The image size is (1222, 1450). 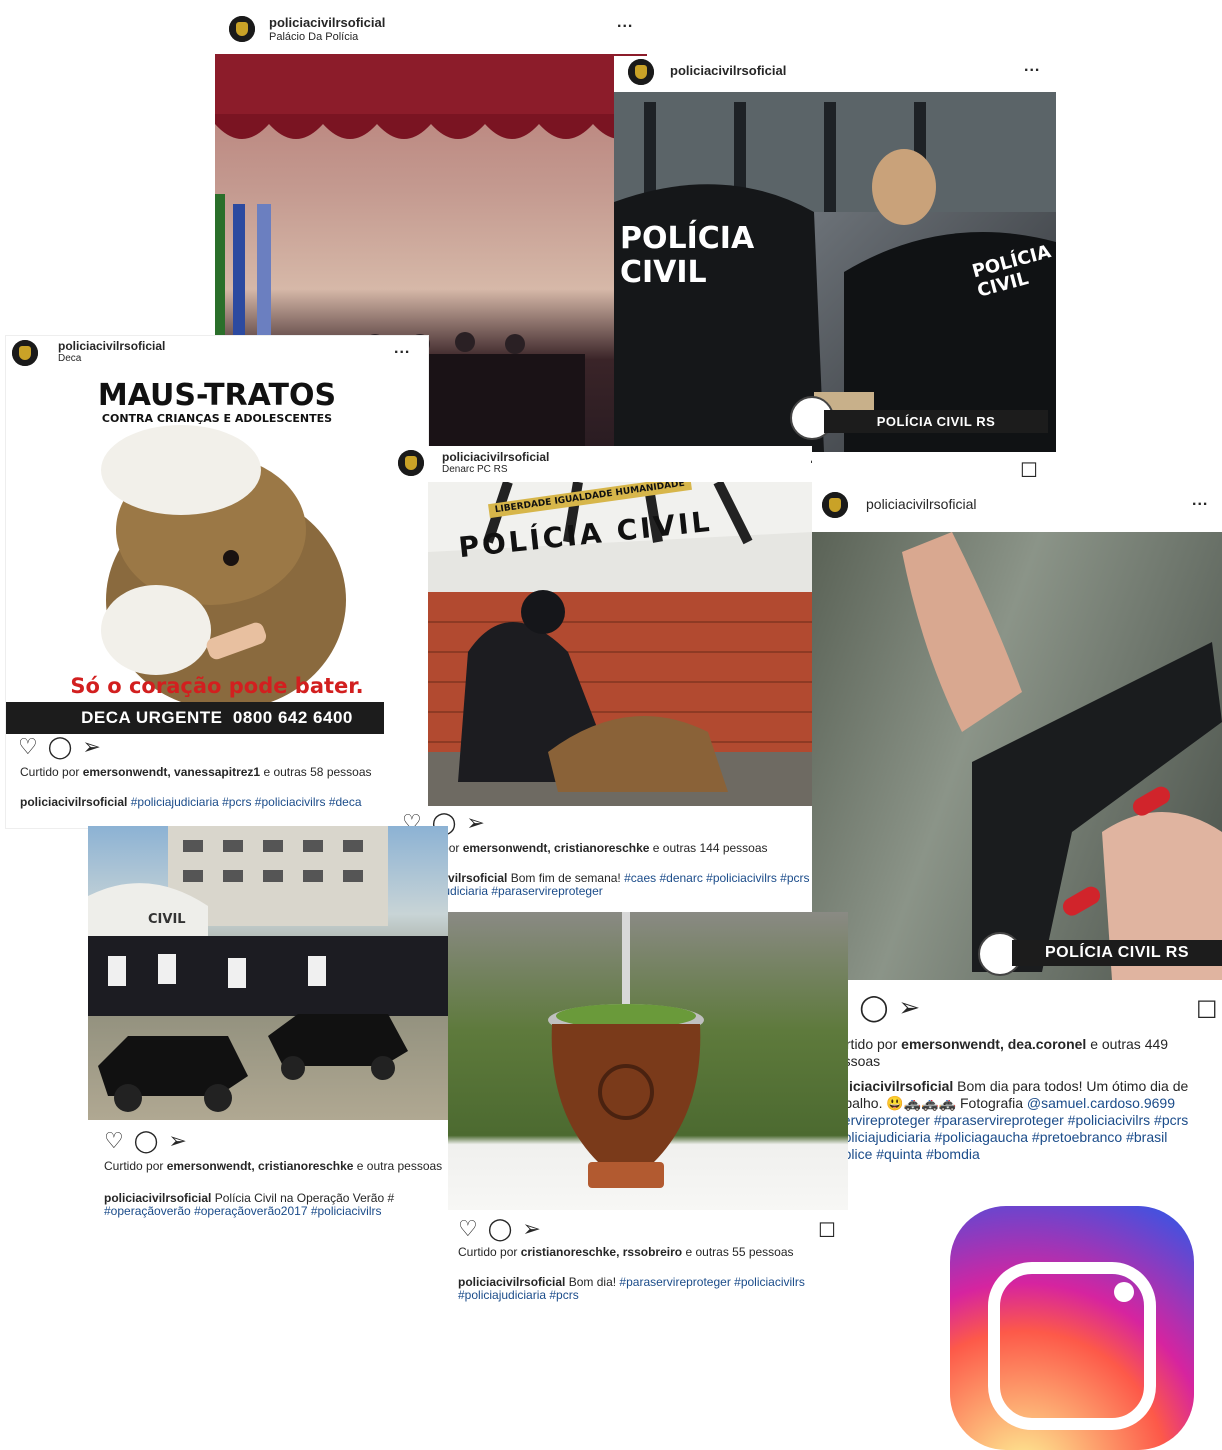 What do you see at coordinates (993, 1044) in the screenshot?
I see `likes-users: emersonwendt, dea.coronel` at bounding box center [993, 1044].